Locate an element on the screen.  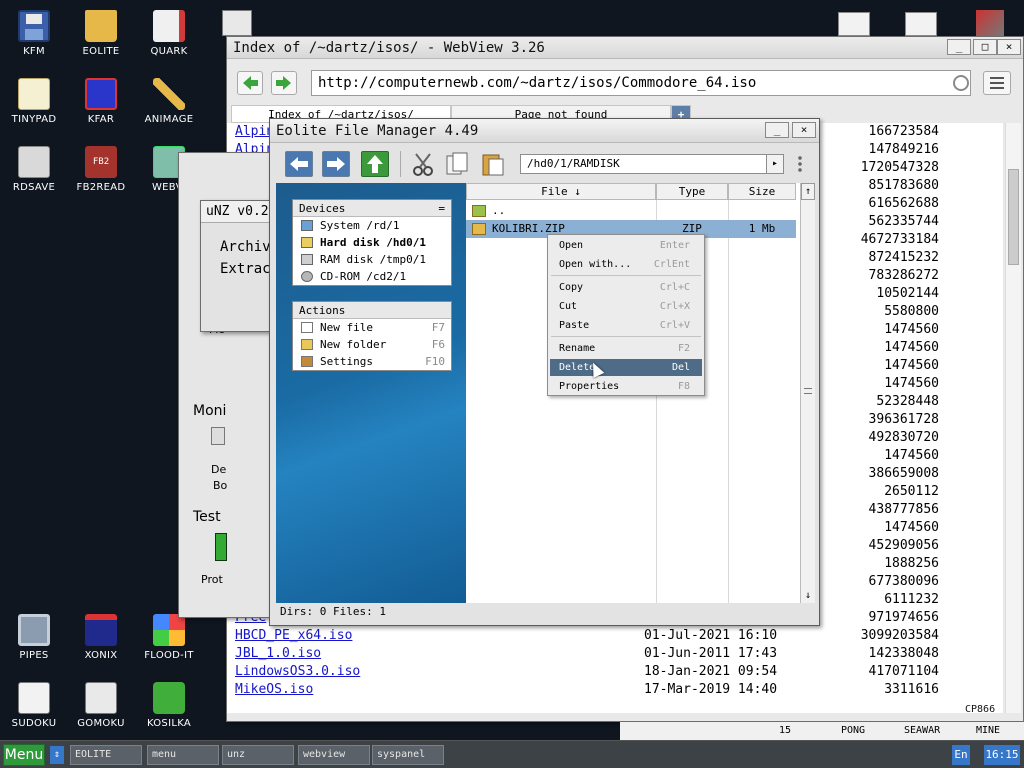
desktop-icon-eolite: EOLITE is located at coordinates (101, 33).